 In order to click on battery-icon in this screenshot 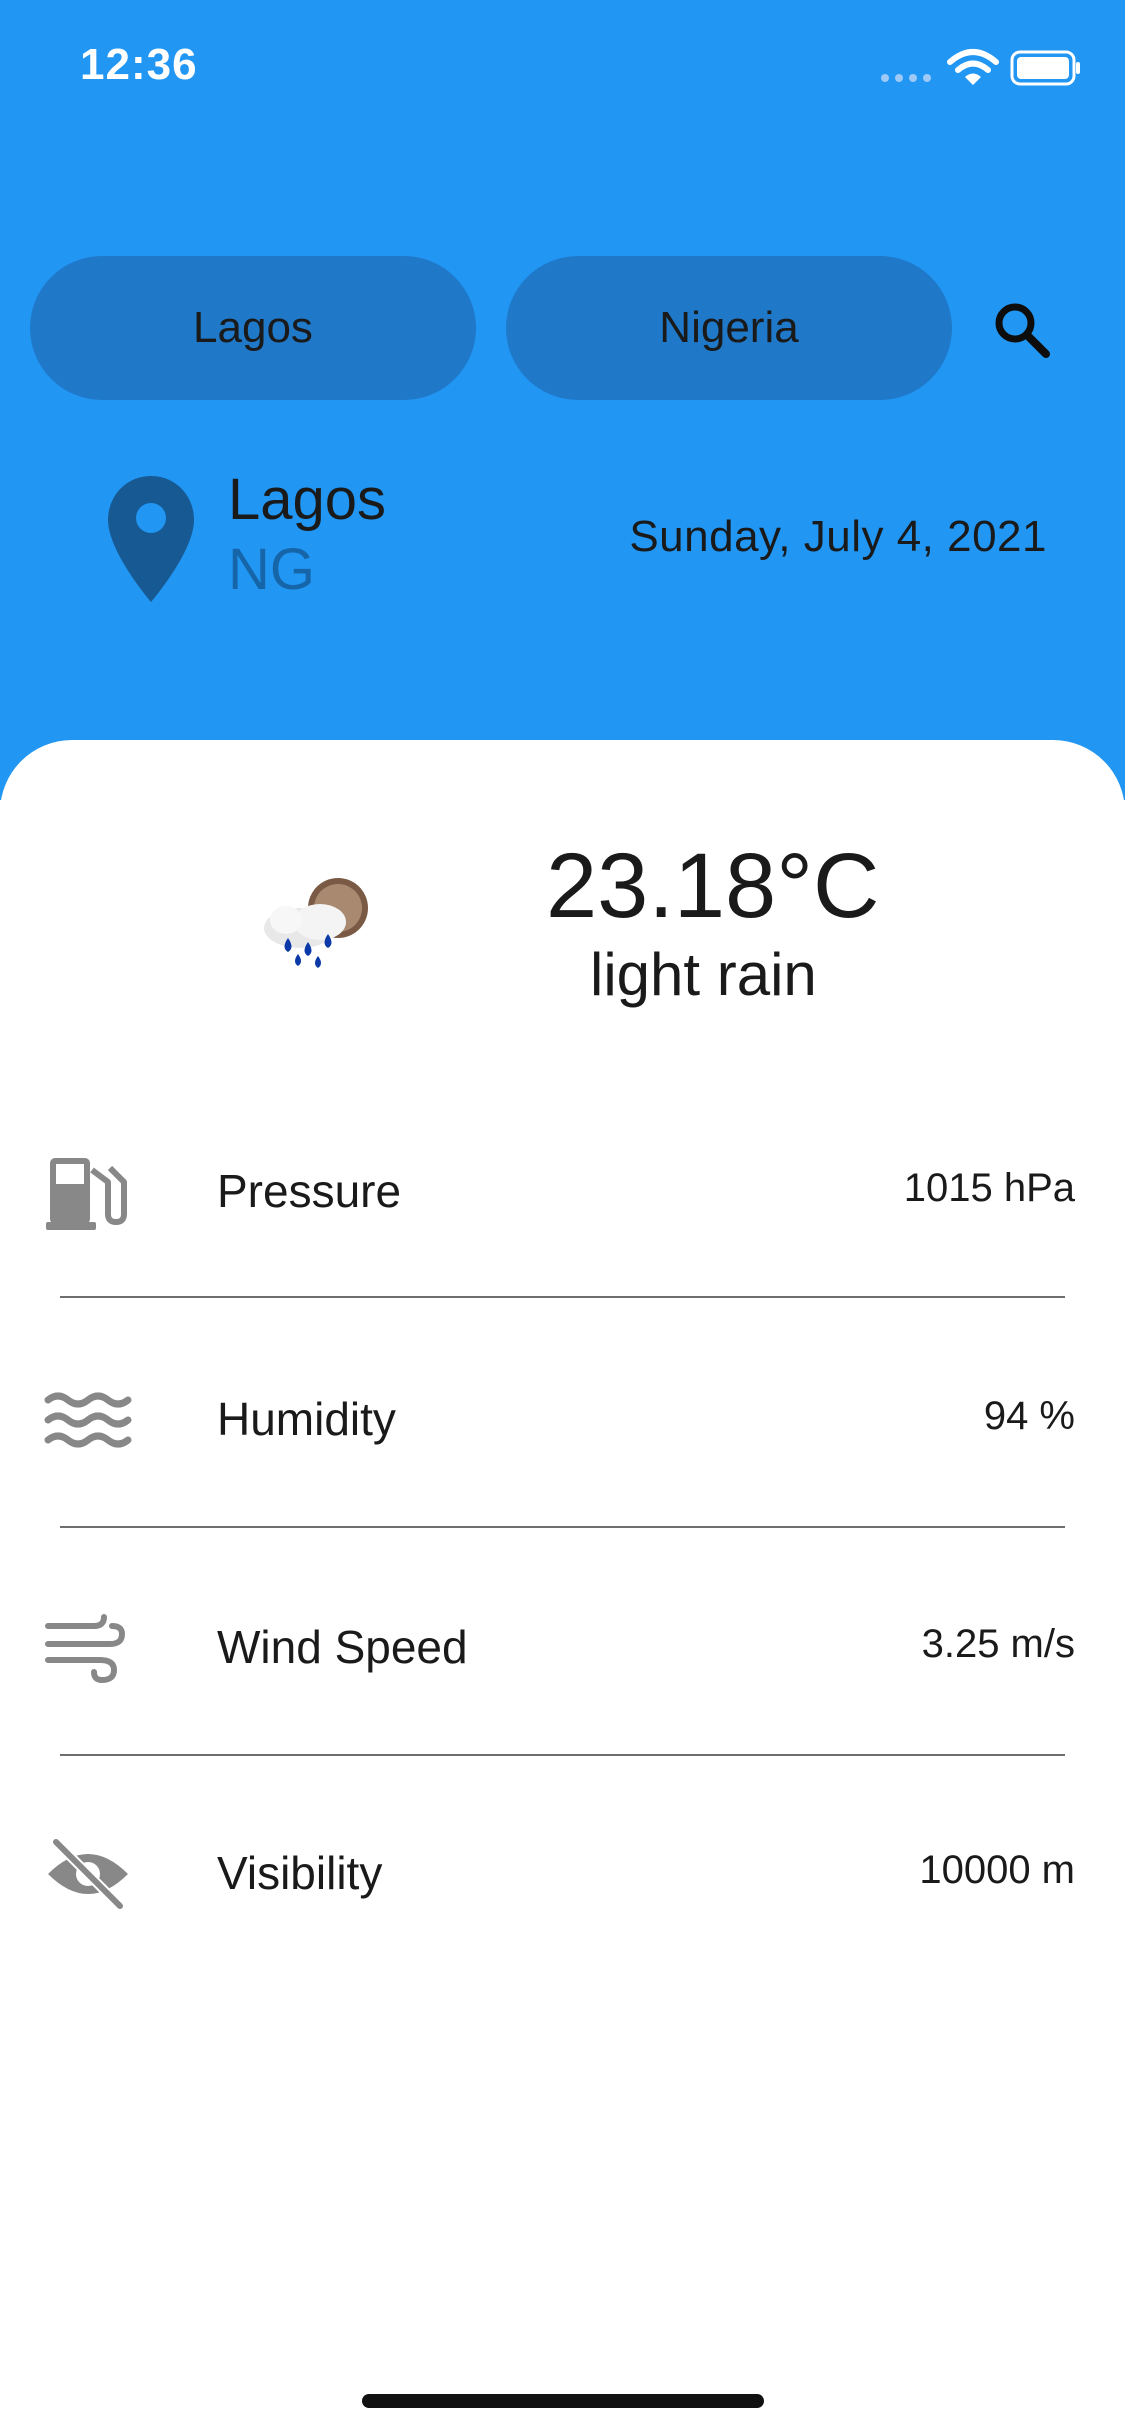, I will do `click(1045, 68)`.